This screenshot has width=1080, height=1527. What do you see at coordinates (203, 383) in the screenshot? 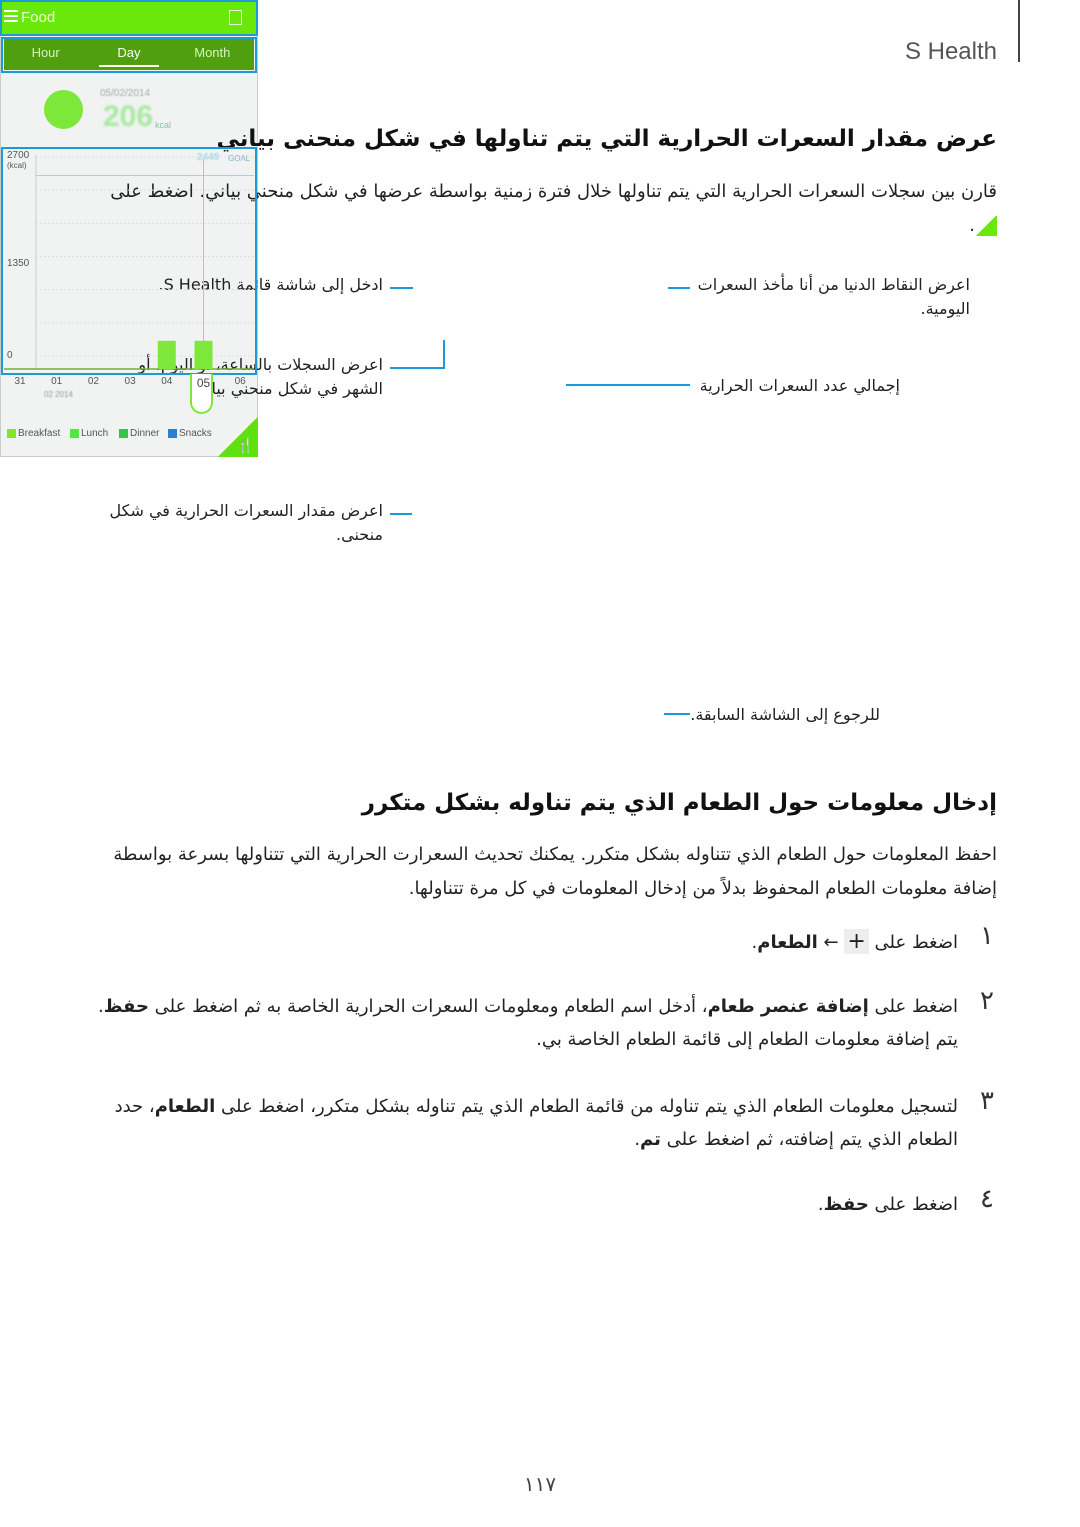
I see `x-tick: 05` at bounding box center [203, 383].